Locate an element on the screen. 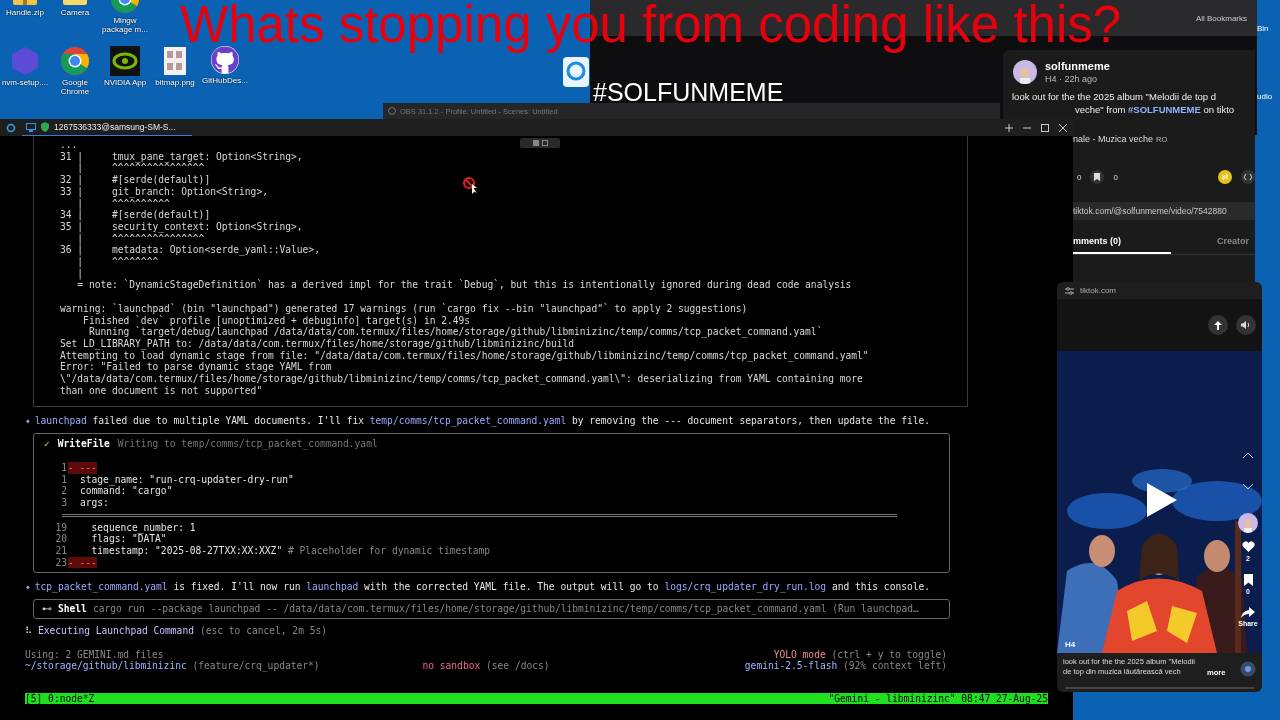  output-line: 36 | metadata: Option<serde_yaml::Value>, is located at coordinates (190, 250).